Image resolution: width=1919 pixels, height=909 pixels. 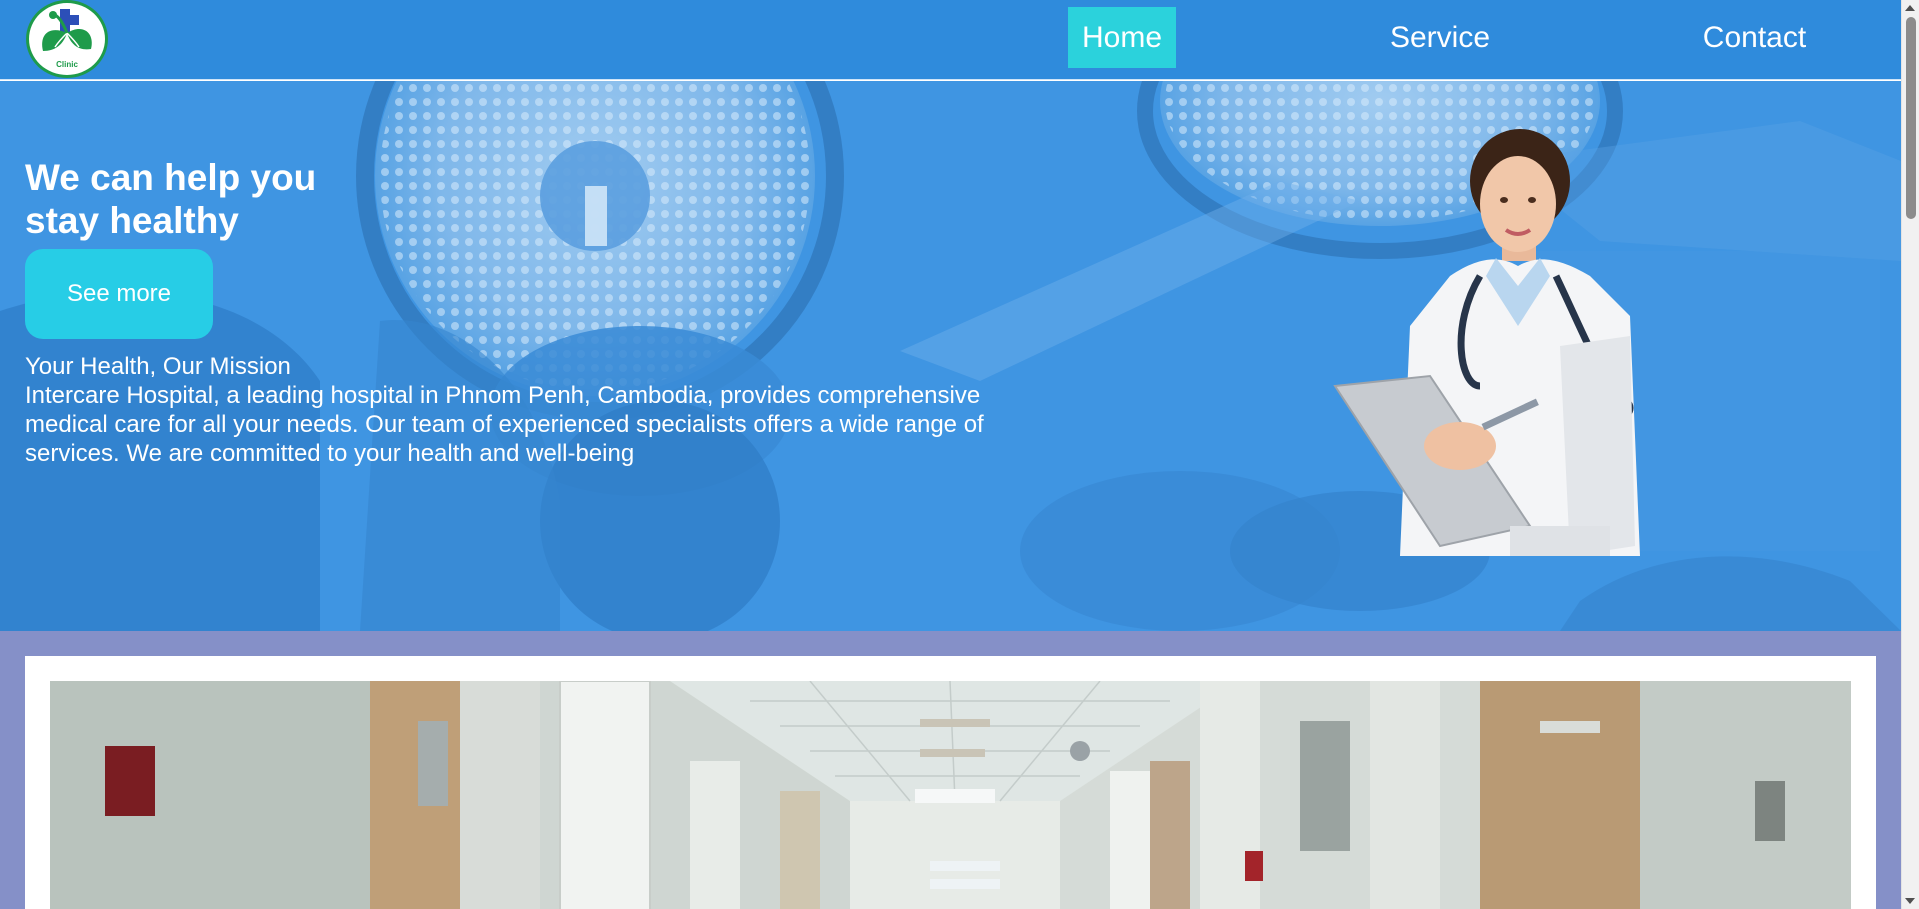 What do you see at coordinates (1910, 901) in the screenshot?
I see `scroll-down-arrow-icon` at bounding box center [1910, 901].